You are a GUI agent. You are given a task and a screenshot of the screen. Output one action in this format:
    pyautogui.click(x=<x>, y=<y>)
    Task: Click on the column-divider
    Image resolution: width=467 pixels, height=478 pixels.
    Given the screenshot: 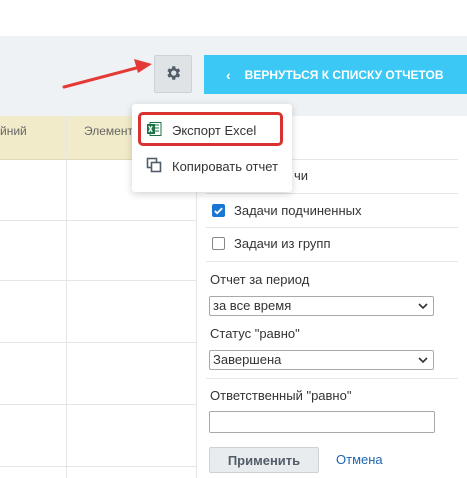 What is the action you would take?
    pyautogui.click(x=66, y=297)
    